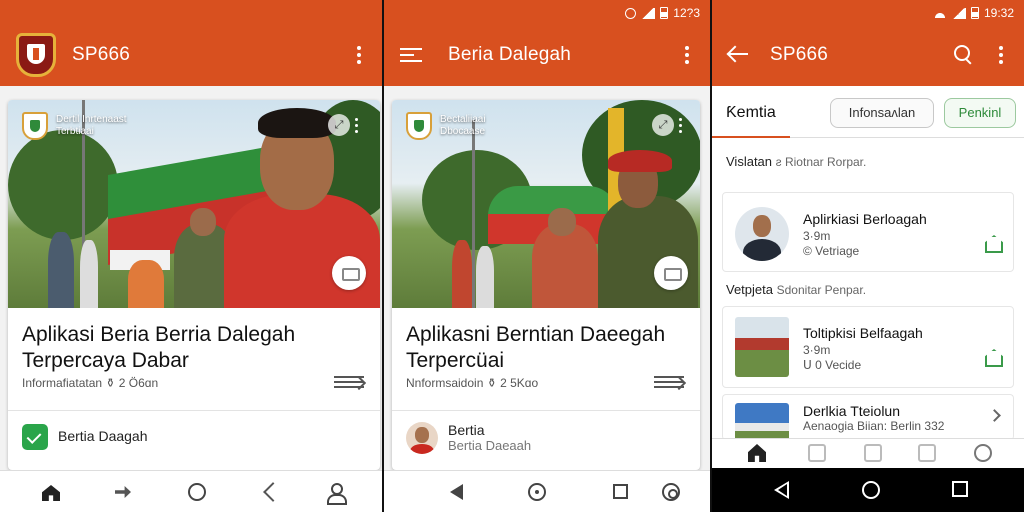 Image resolution: width=1024 pixels, height=512 pixels. I want to click on author-avatar, so click(422, 438).